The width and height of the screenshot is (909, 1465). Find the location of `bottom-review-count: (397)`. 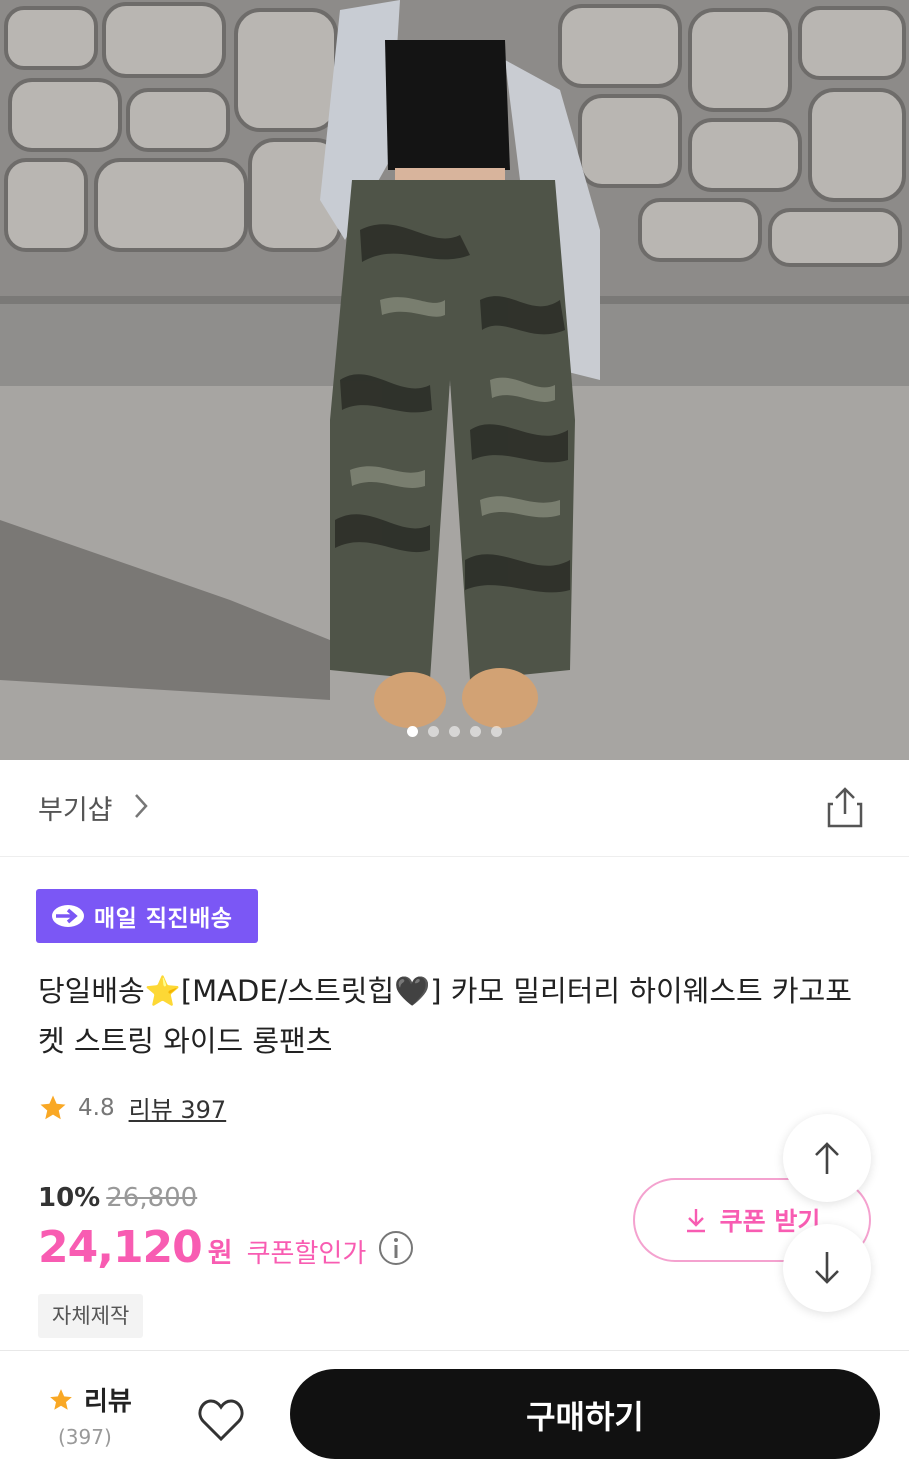

bottom-review-count: (397) is located at coordinates (85, 1437).